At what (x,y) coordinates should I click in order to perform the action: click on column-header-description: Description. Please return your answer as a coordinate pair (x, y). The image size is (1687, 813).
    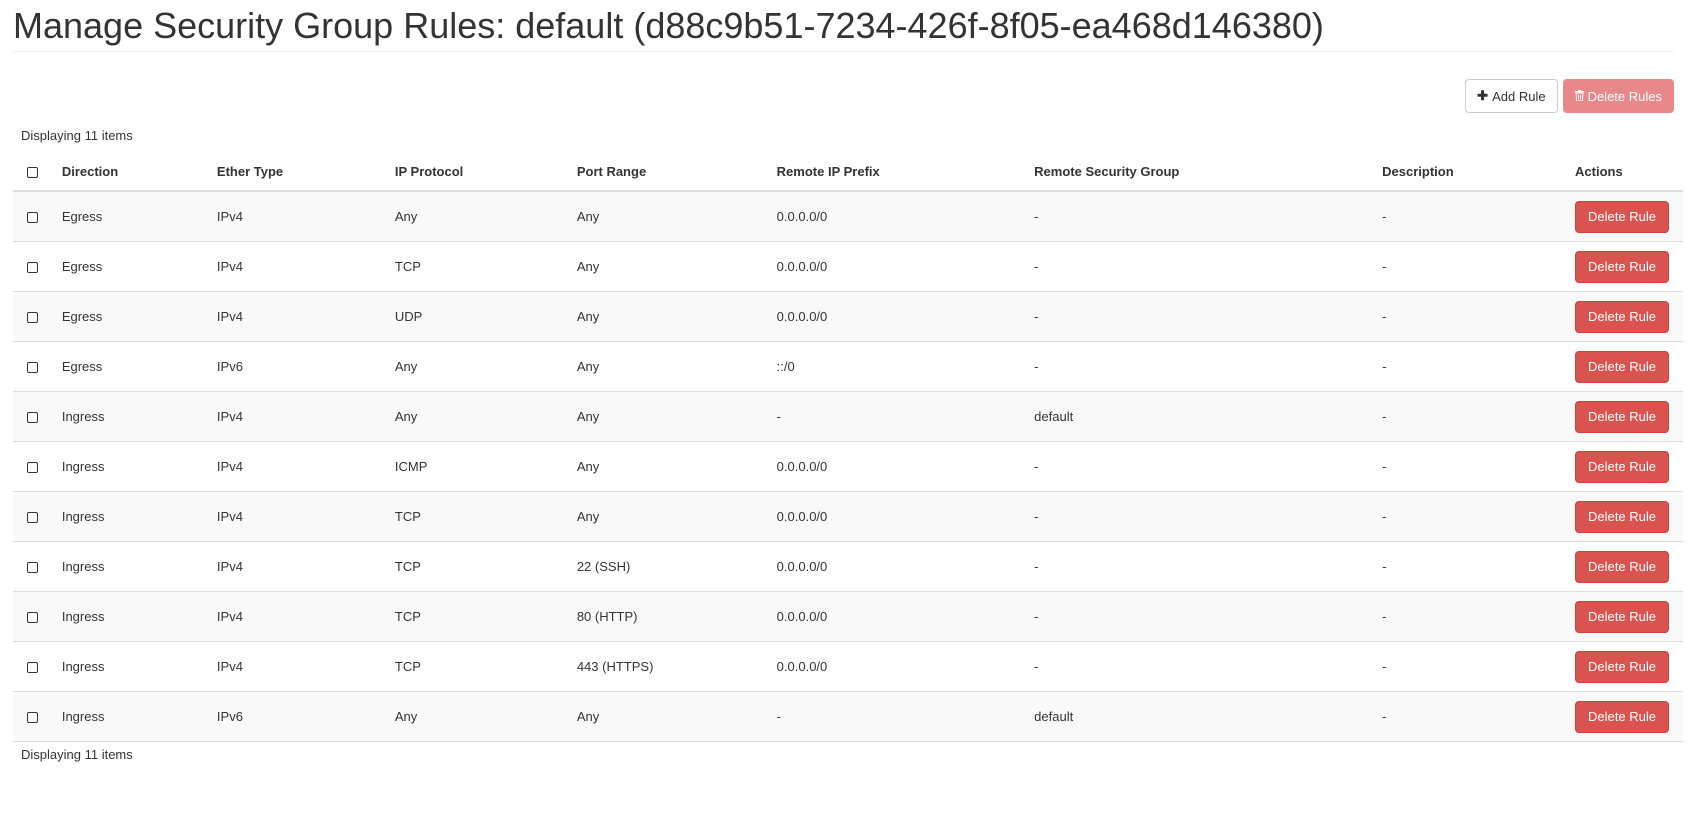
    Looking at the image, I should click on (1471, 172).